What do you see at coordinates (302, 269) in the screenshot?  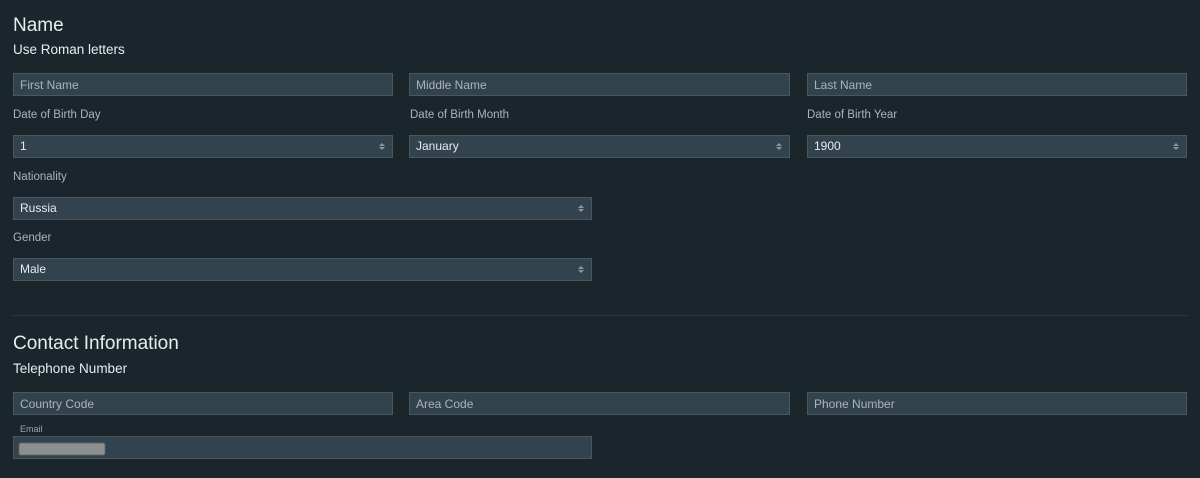 I see `gender-select: Male` at bounding box center [302, 269].